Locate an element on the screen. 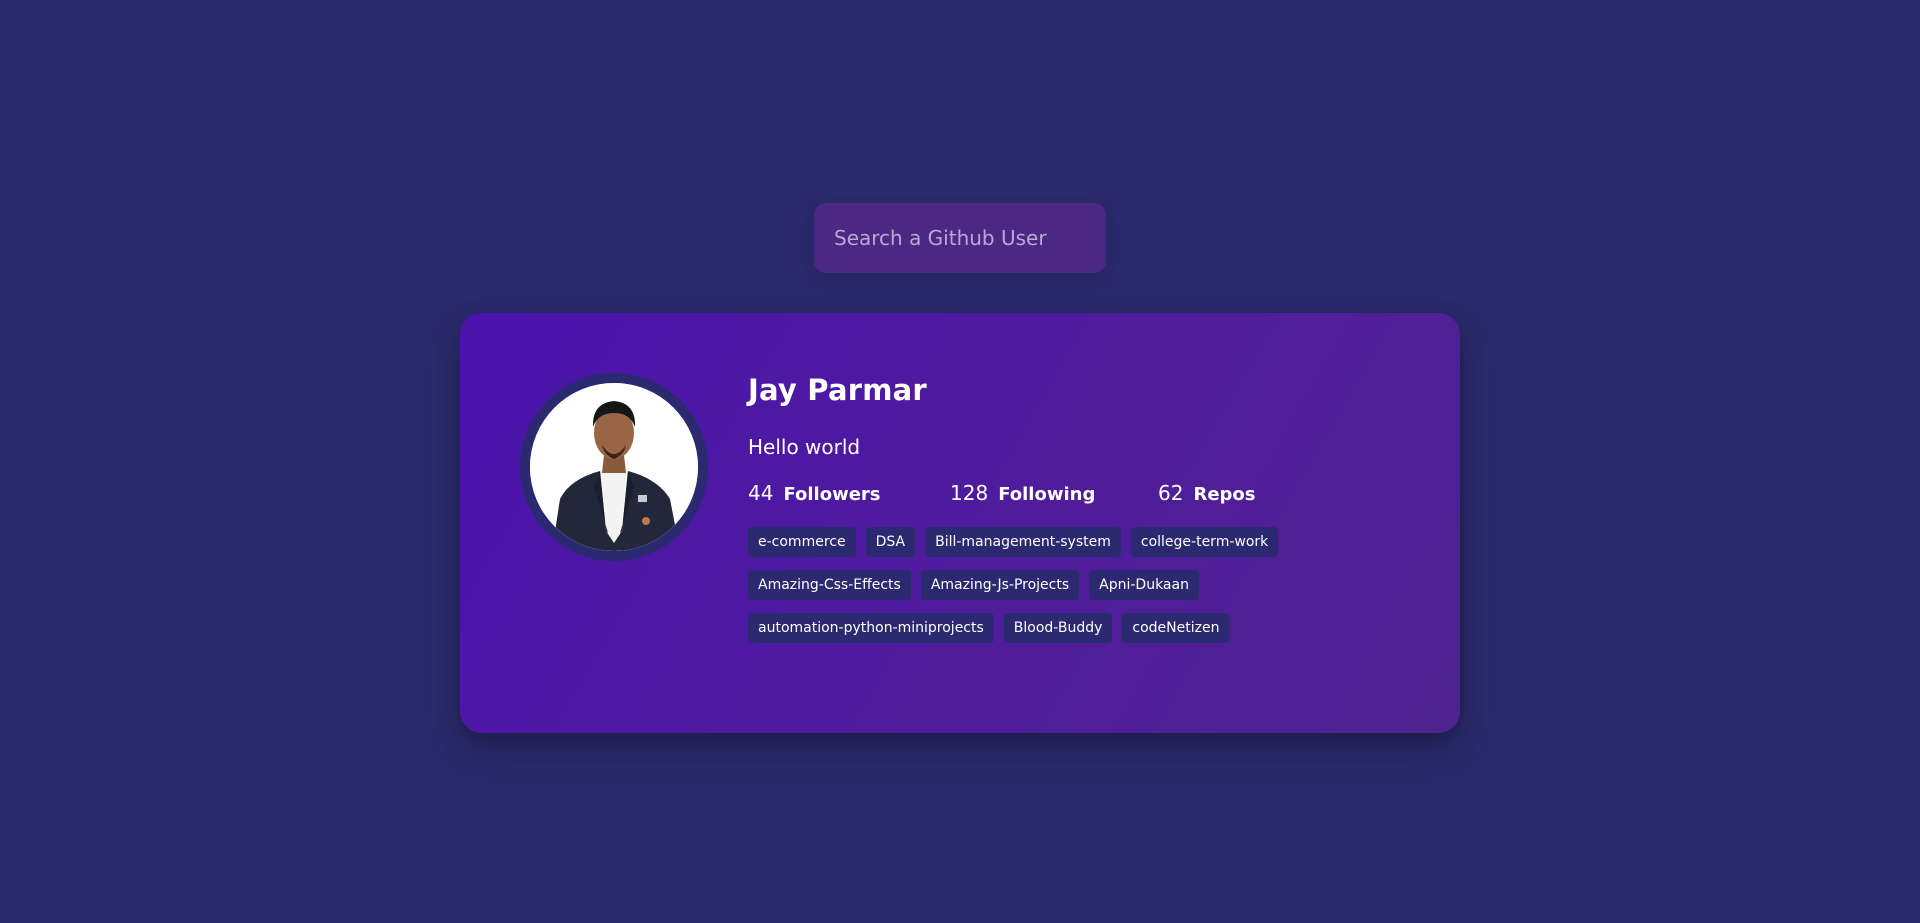 Image resolution: width=1920 pixels, height=923 pixels. repo-link: e-commerce is located at coordinates (802, 541).